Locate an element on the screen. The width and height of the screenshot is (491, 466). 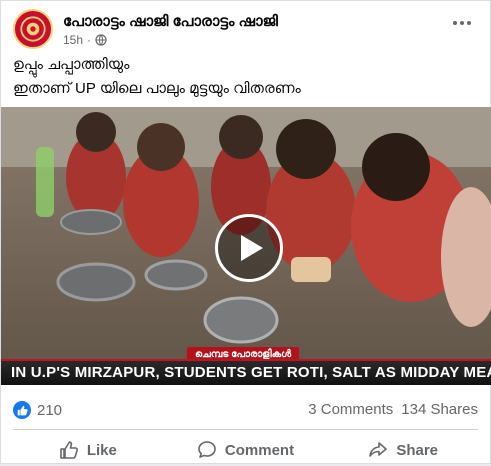
comments-count-link: 3 Comments is located at coordinates (350, 409).